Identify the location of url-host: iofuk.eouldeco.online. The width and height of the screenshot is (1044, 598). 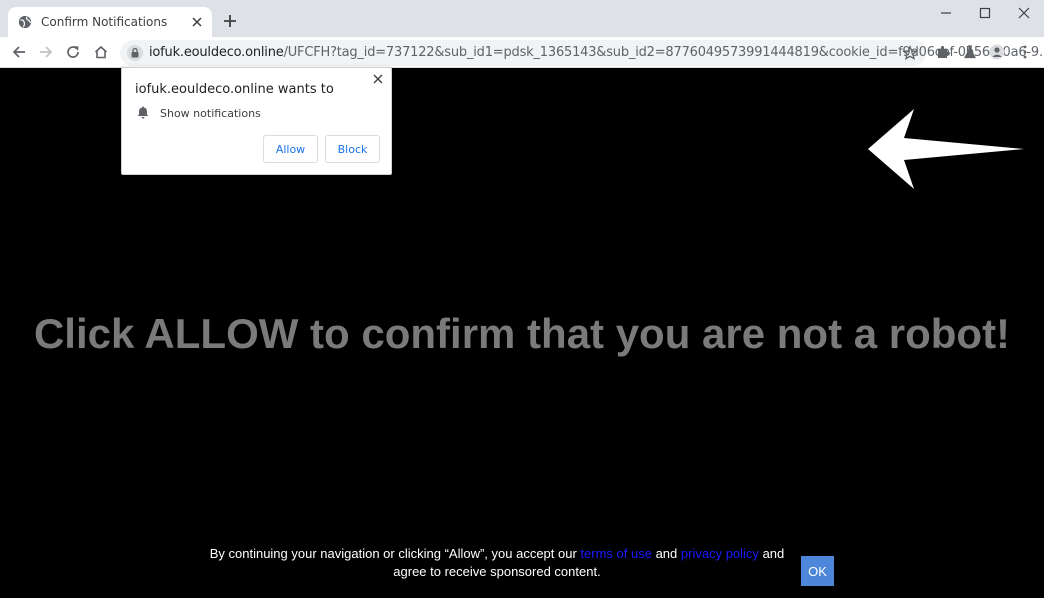
(216, 52).